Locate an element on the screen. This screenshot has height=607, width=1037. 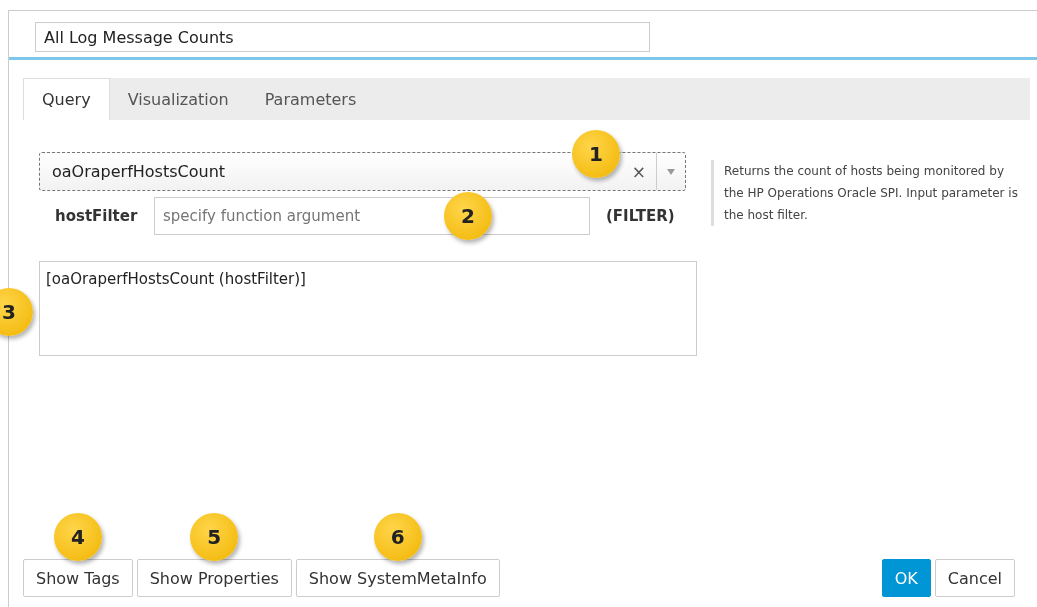
callout-badge: 3 is located at coordinates (16, 312).